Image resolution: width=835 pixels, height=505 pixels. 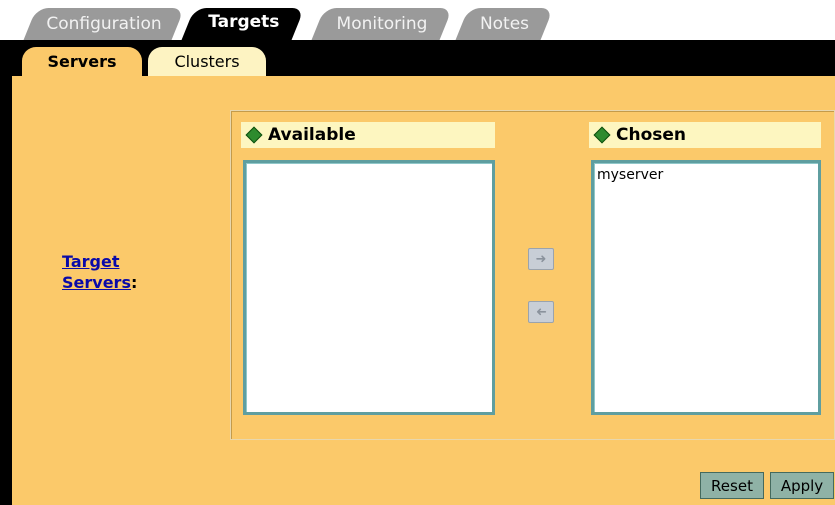 I want to click on tab-configuration: Configuration, so click(x=104, y=24).